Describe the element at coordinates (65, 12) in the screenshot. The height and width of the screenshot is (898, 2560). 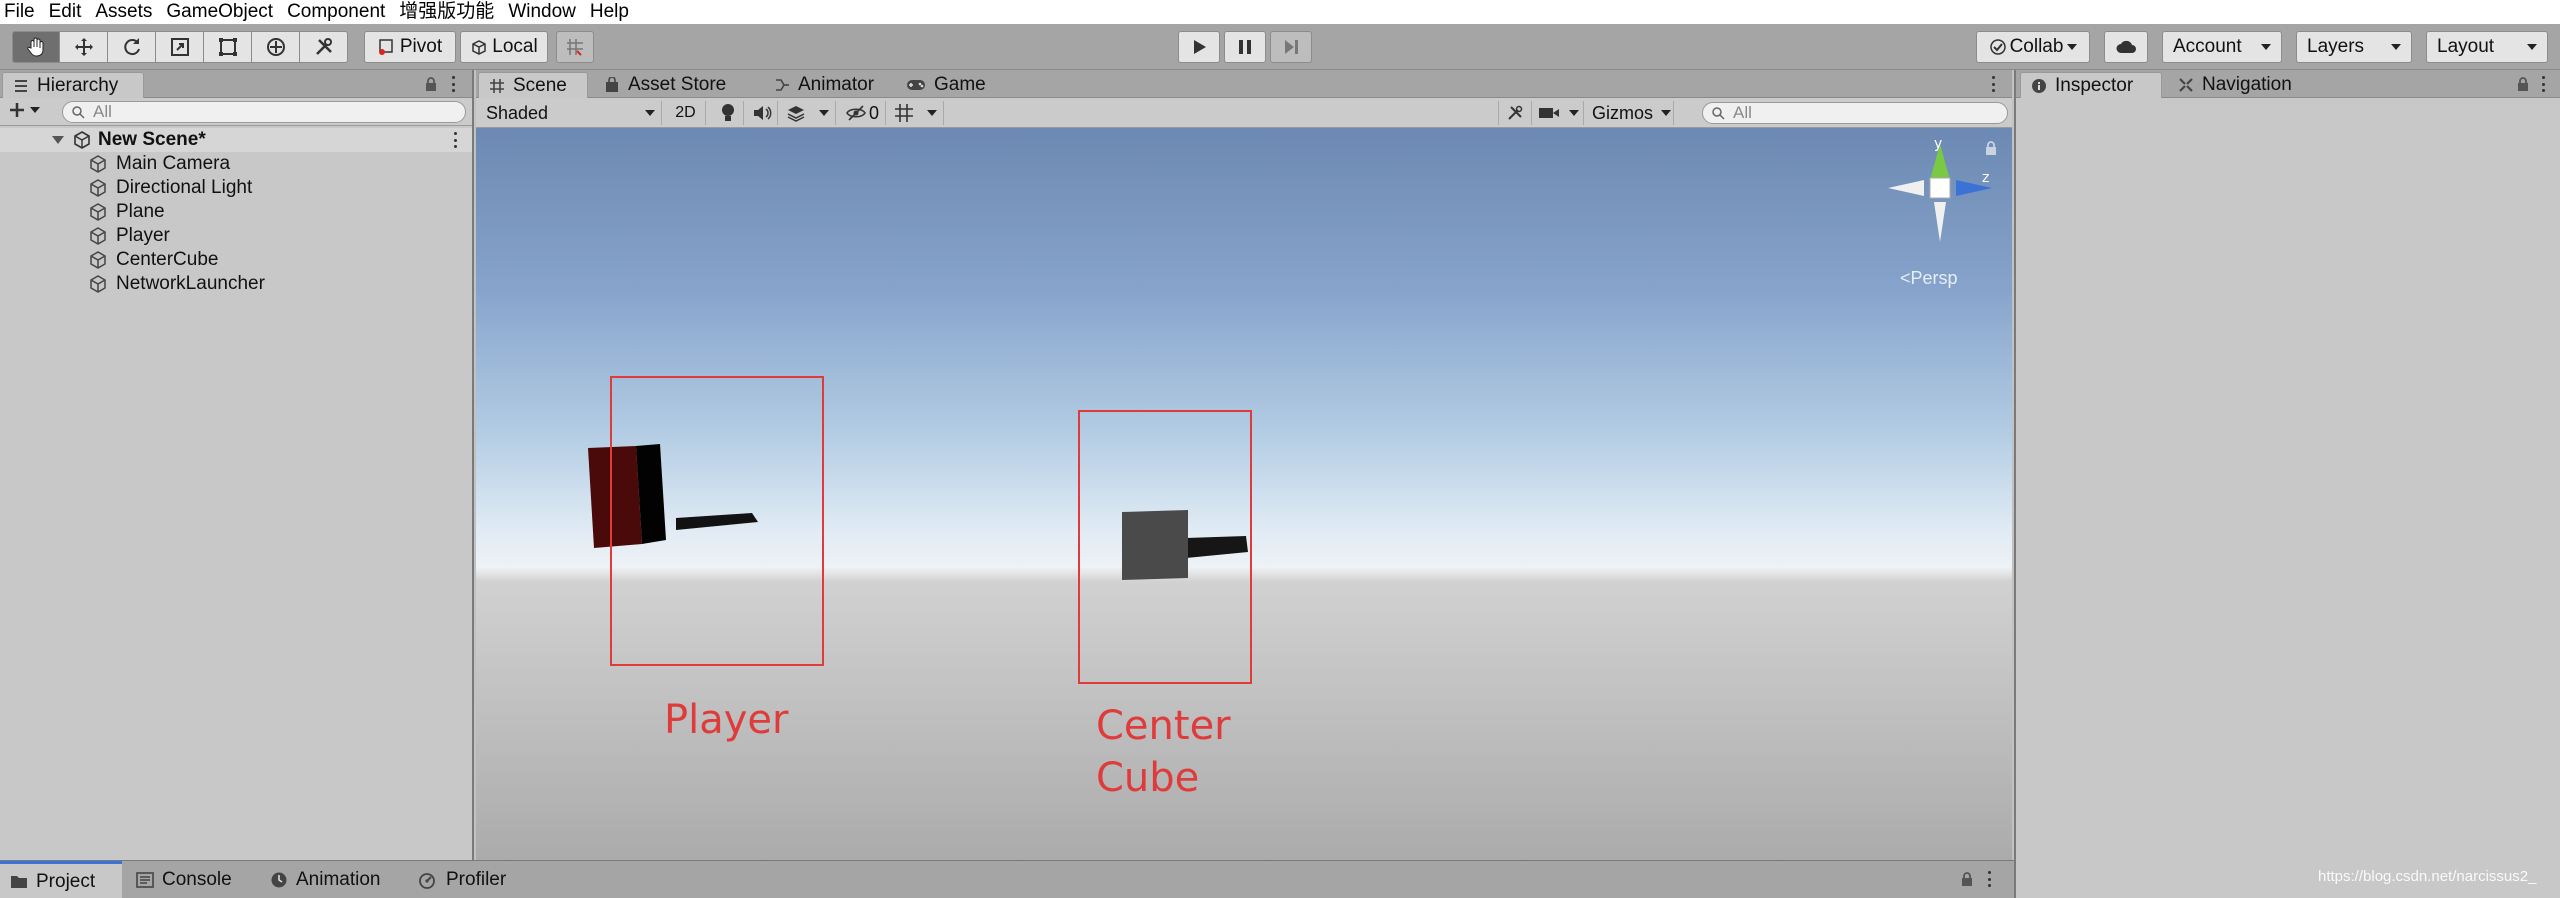
I see `menu-edit: Edit` at that location.